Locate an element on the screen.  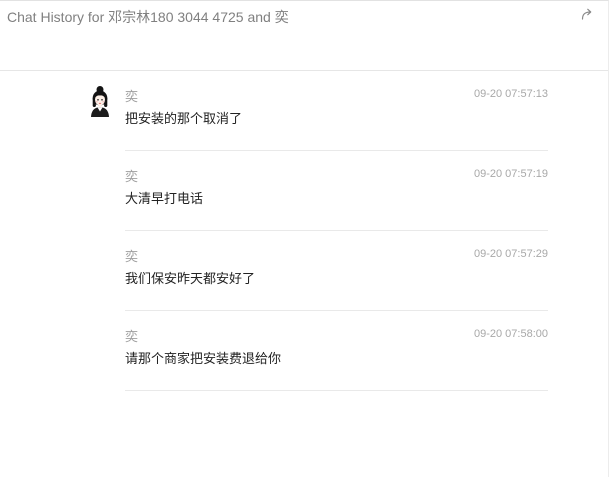
message-timestamp: 09-20 07:57:29 is located at coordinates (510, 254).